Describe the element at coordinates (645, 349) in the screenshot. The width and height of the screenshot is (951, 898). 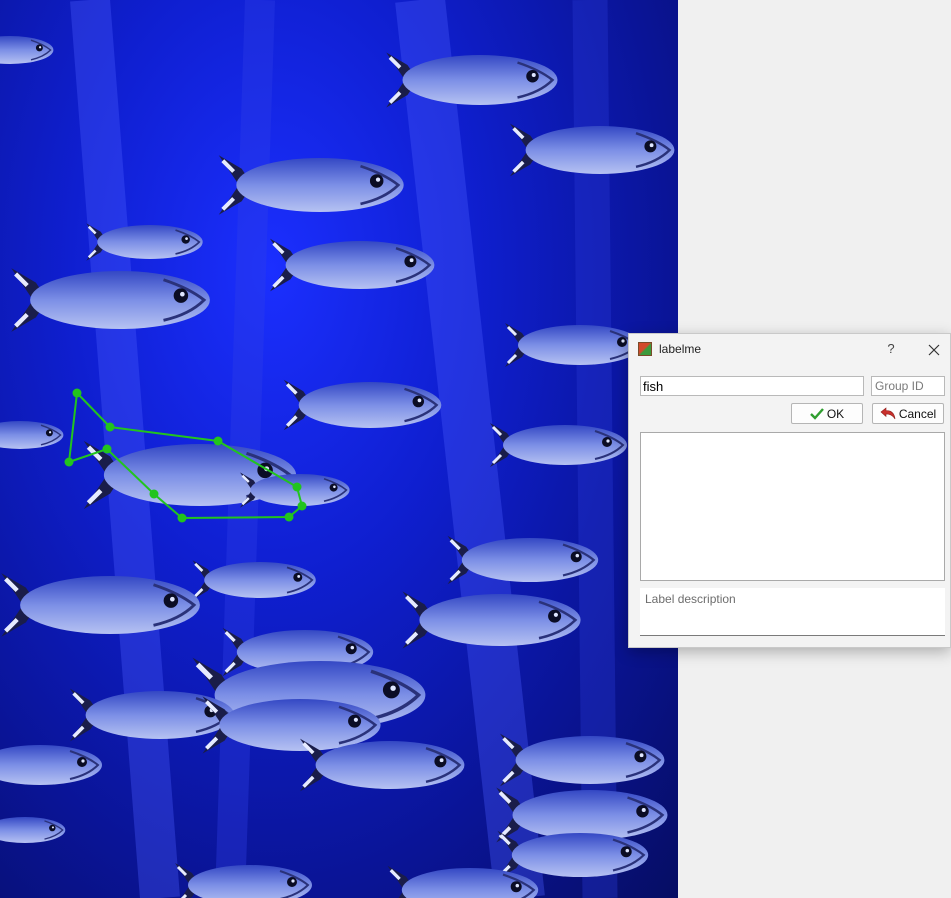
I see `labelme-app-icon` at that location.